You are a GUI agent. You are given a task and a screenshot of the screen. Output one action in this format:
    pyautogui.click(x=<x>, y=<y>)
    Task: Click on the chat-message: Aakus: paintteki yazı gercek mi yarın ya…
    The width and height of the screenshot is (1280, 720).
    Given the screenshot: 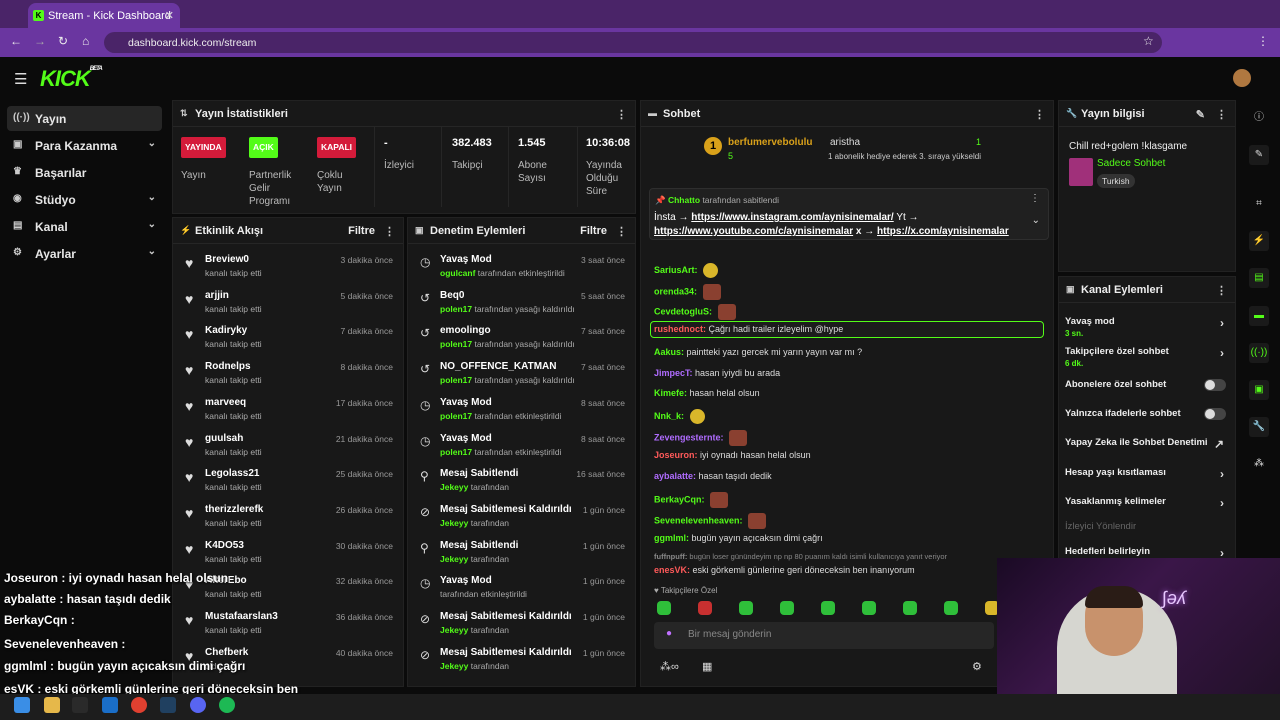 What is the action you would take?
    pyautogui.click(x=758, y=352)
    